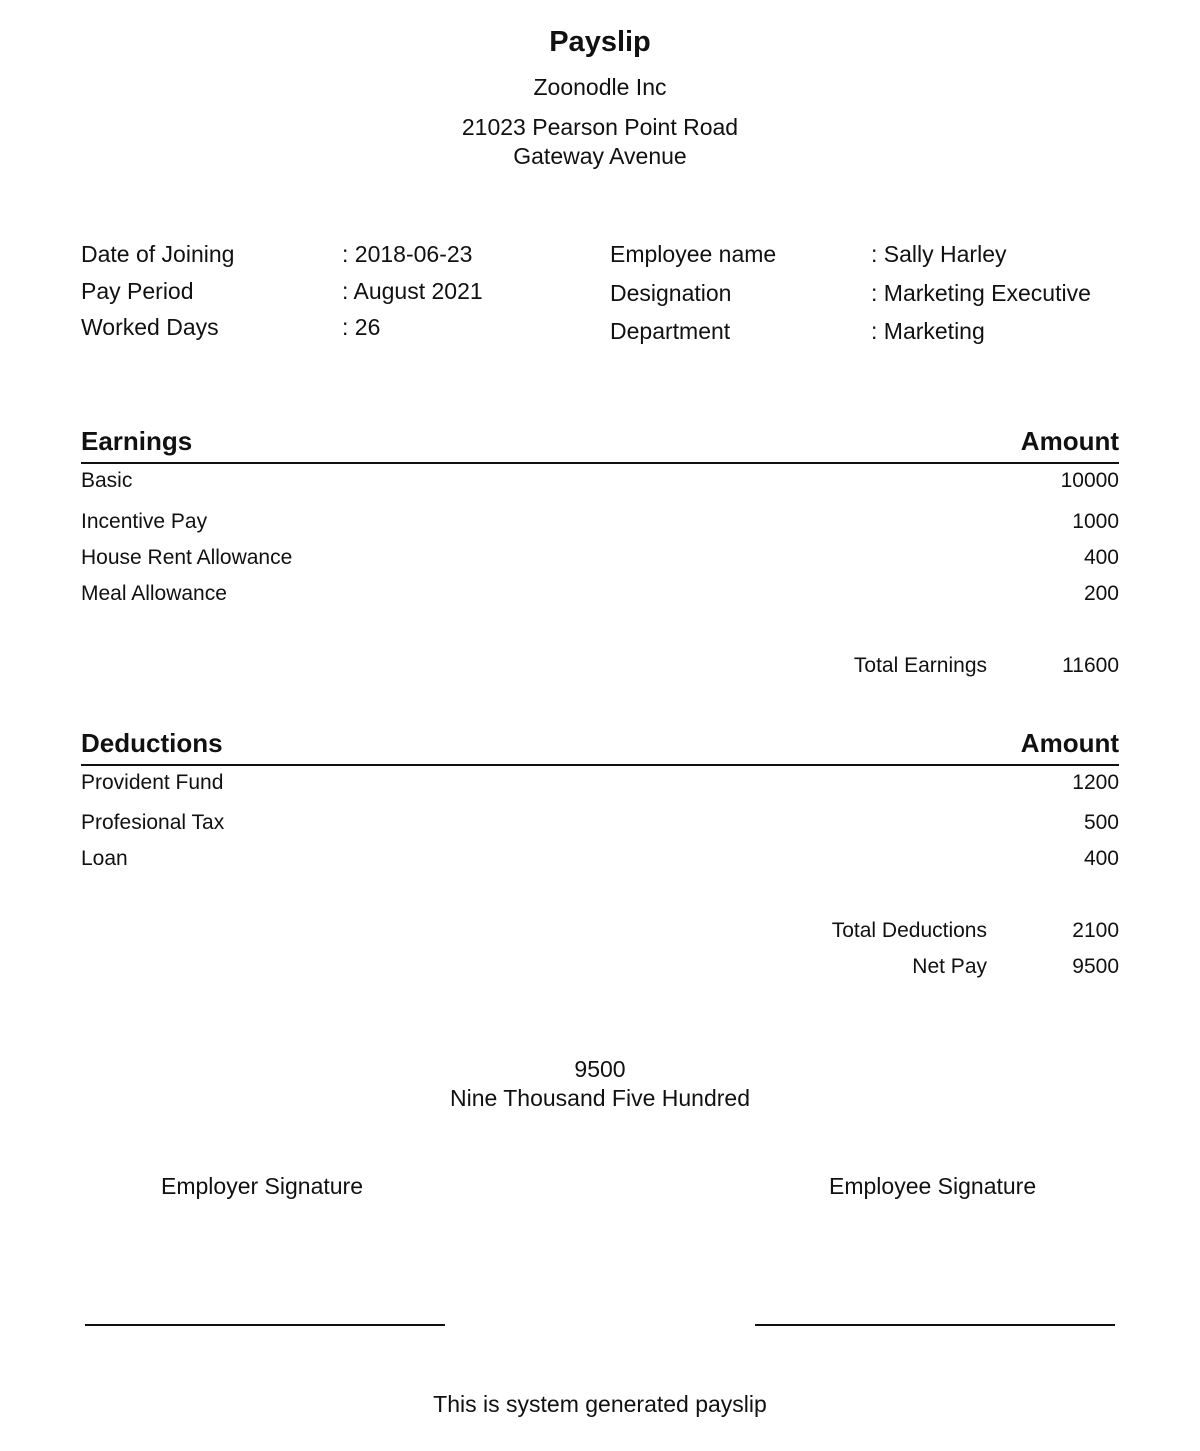 This screenshot has height=1451, width=1200. Describe the element at coordinates (670, 331) in the screenshot. I see `department-label: Department` at that location.